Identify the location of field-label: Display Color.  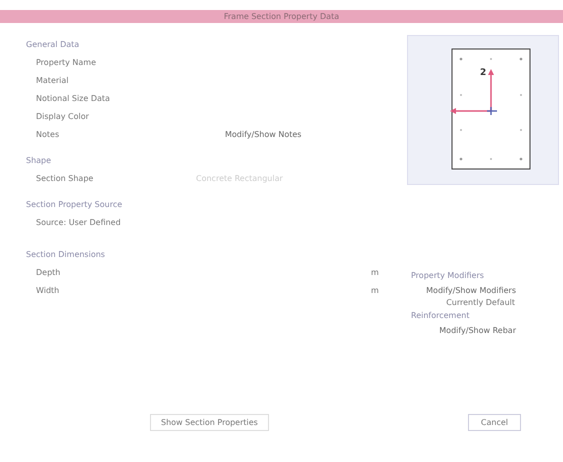
(63, 116).